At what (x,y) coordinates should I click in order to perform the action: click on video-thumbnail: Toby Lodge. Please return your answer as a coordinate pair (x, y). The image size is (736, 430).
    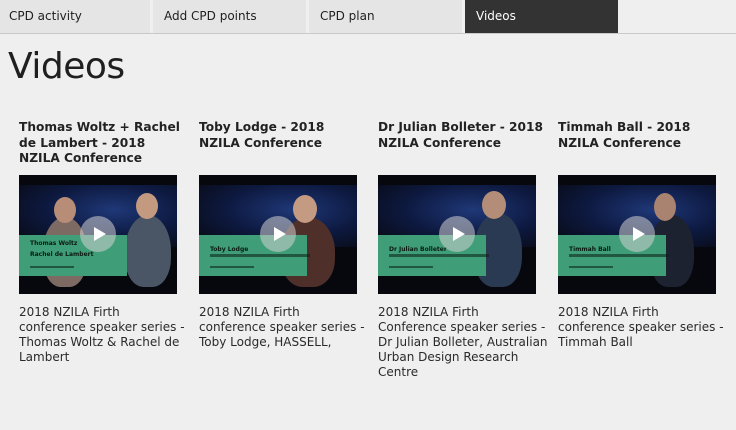
    Looking at the image, I should click on (278, 234).